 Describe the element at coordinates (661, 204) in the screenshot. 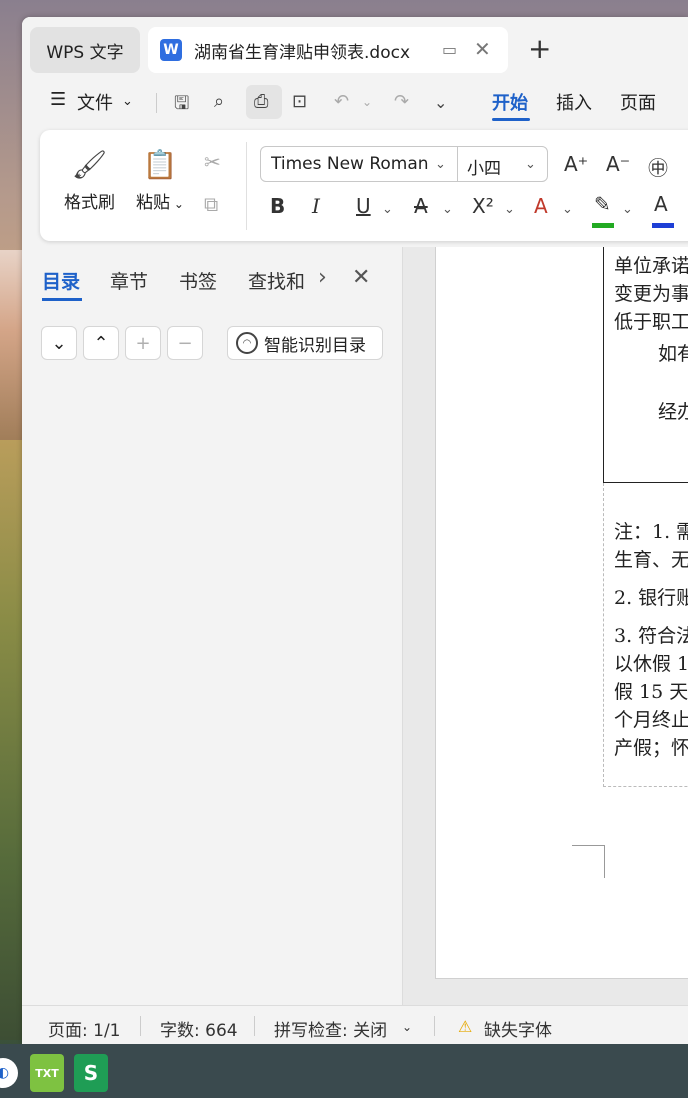

I see `font-color-icon: A` at that location.